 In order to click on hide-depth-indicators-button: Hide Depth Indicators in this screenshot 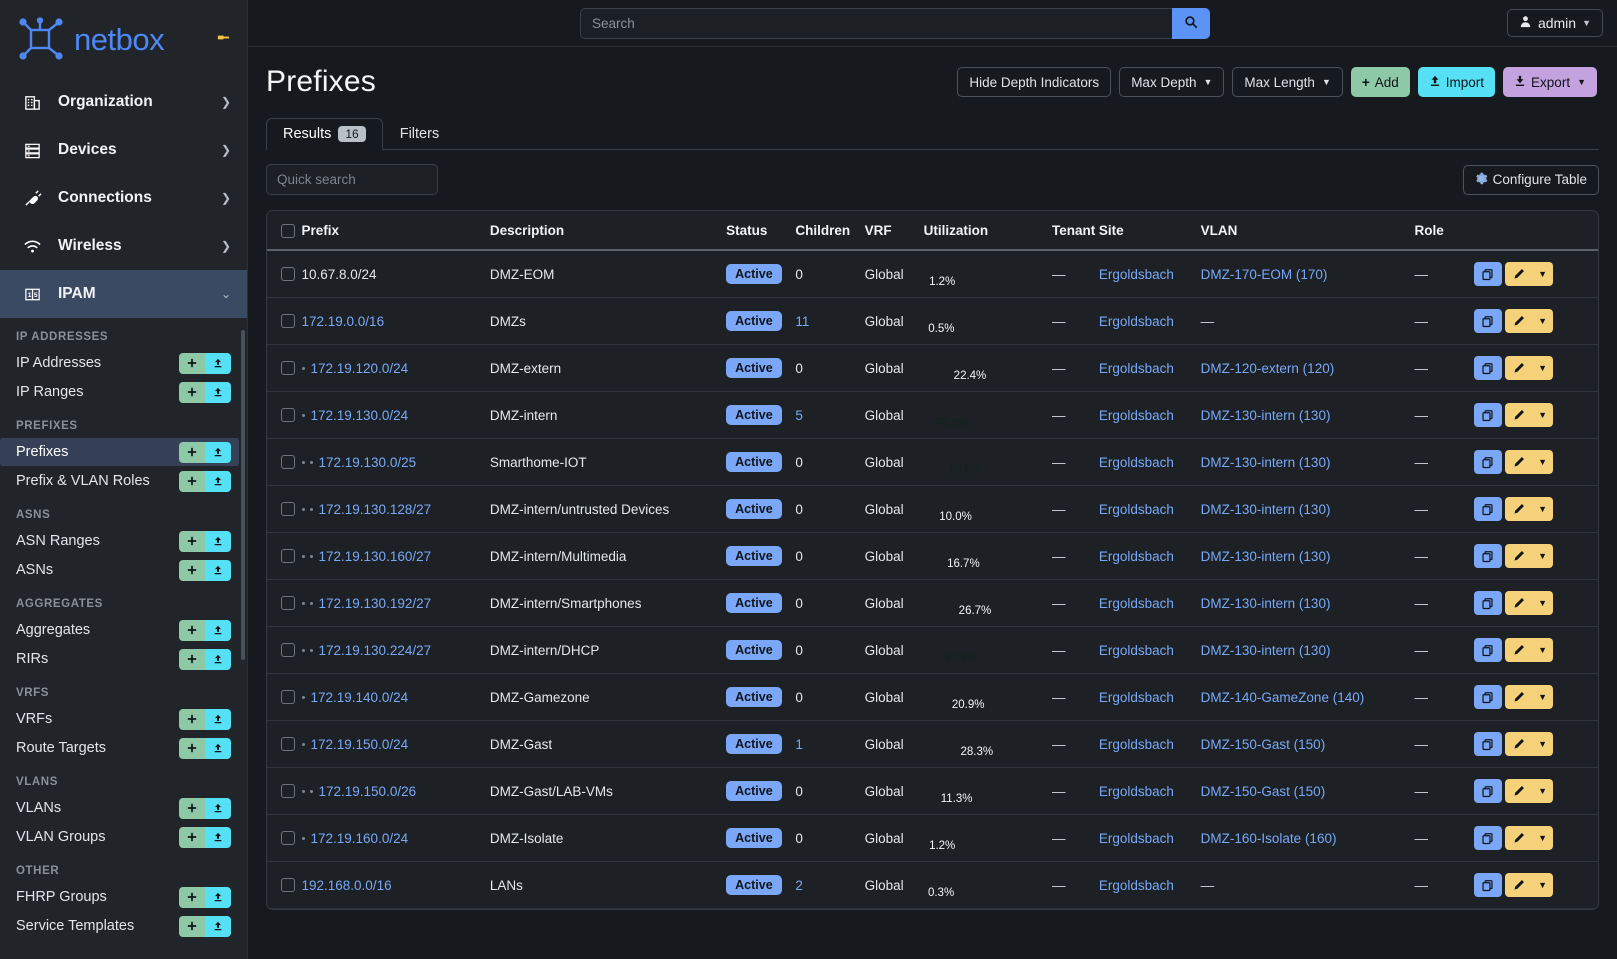, I will do `click(1034, 82)`.